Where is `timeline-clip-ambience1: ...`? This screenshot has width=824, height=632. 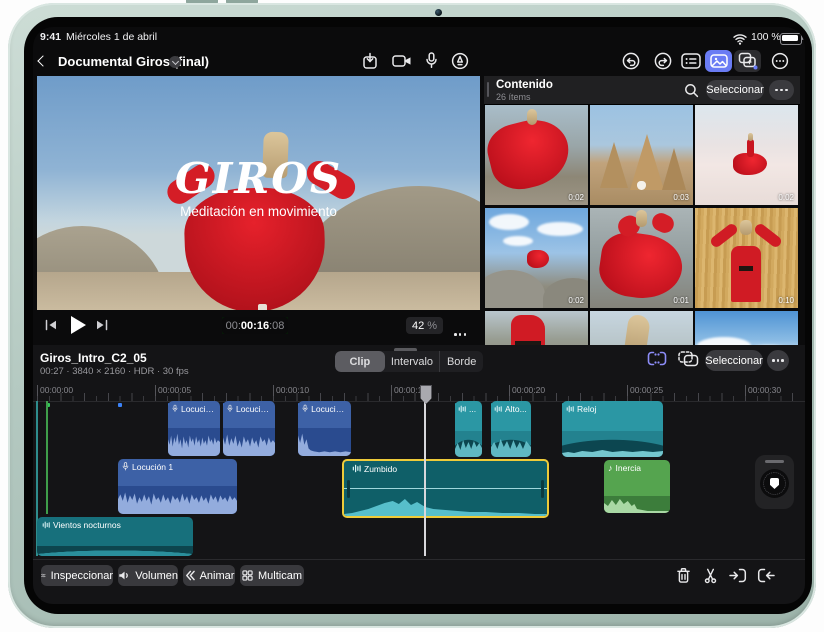
timeline-clip-ambience1: ... is located at coordinates (468, 429).